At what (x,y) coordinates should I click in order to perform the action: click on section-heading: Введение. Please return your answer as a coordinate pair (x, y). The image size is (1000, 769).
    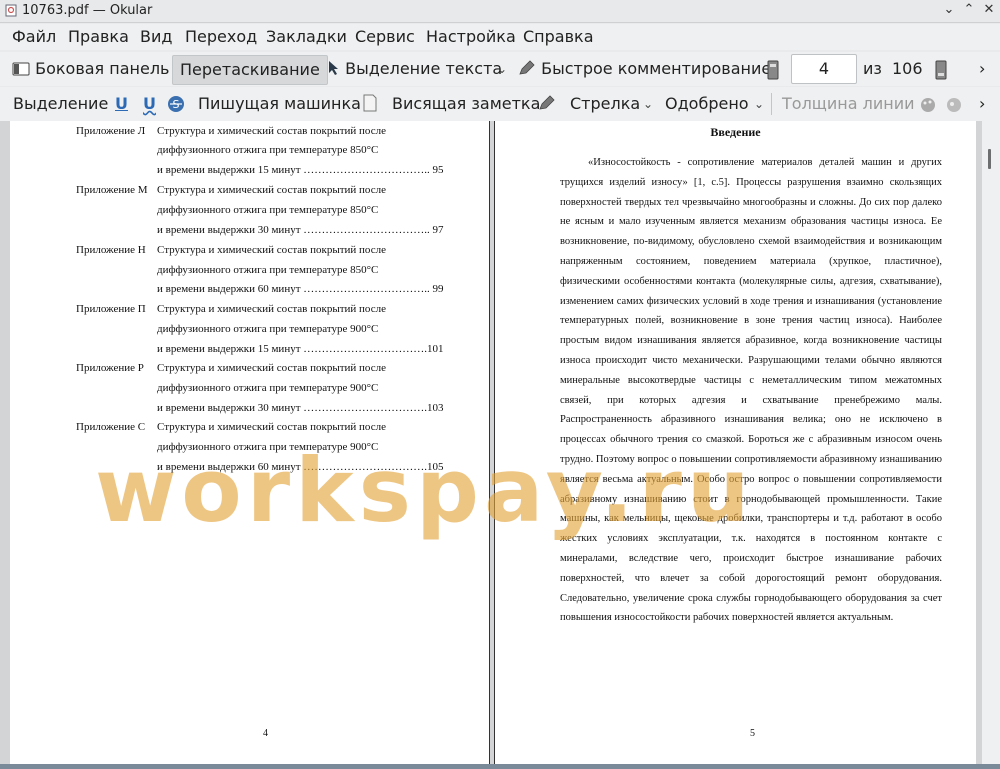
    Looking at the image, I should click on (735, 132).